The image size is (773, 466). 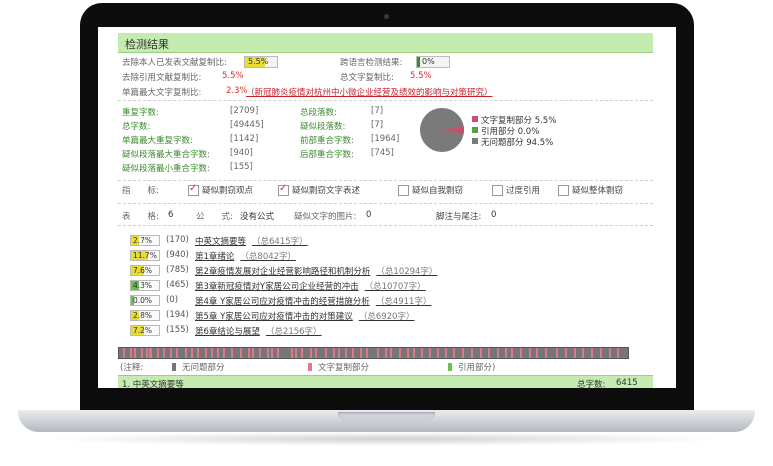 What do you see at coordinates (145, 255) in the screenshot?
I see `chapter-pct: 11.7%` at bounding box center [145, 255].